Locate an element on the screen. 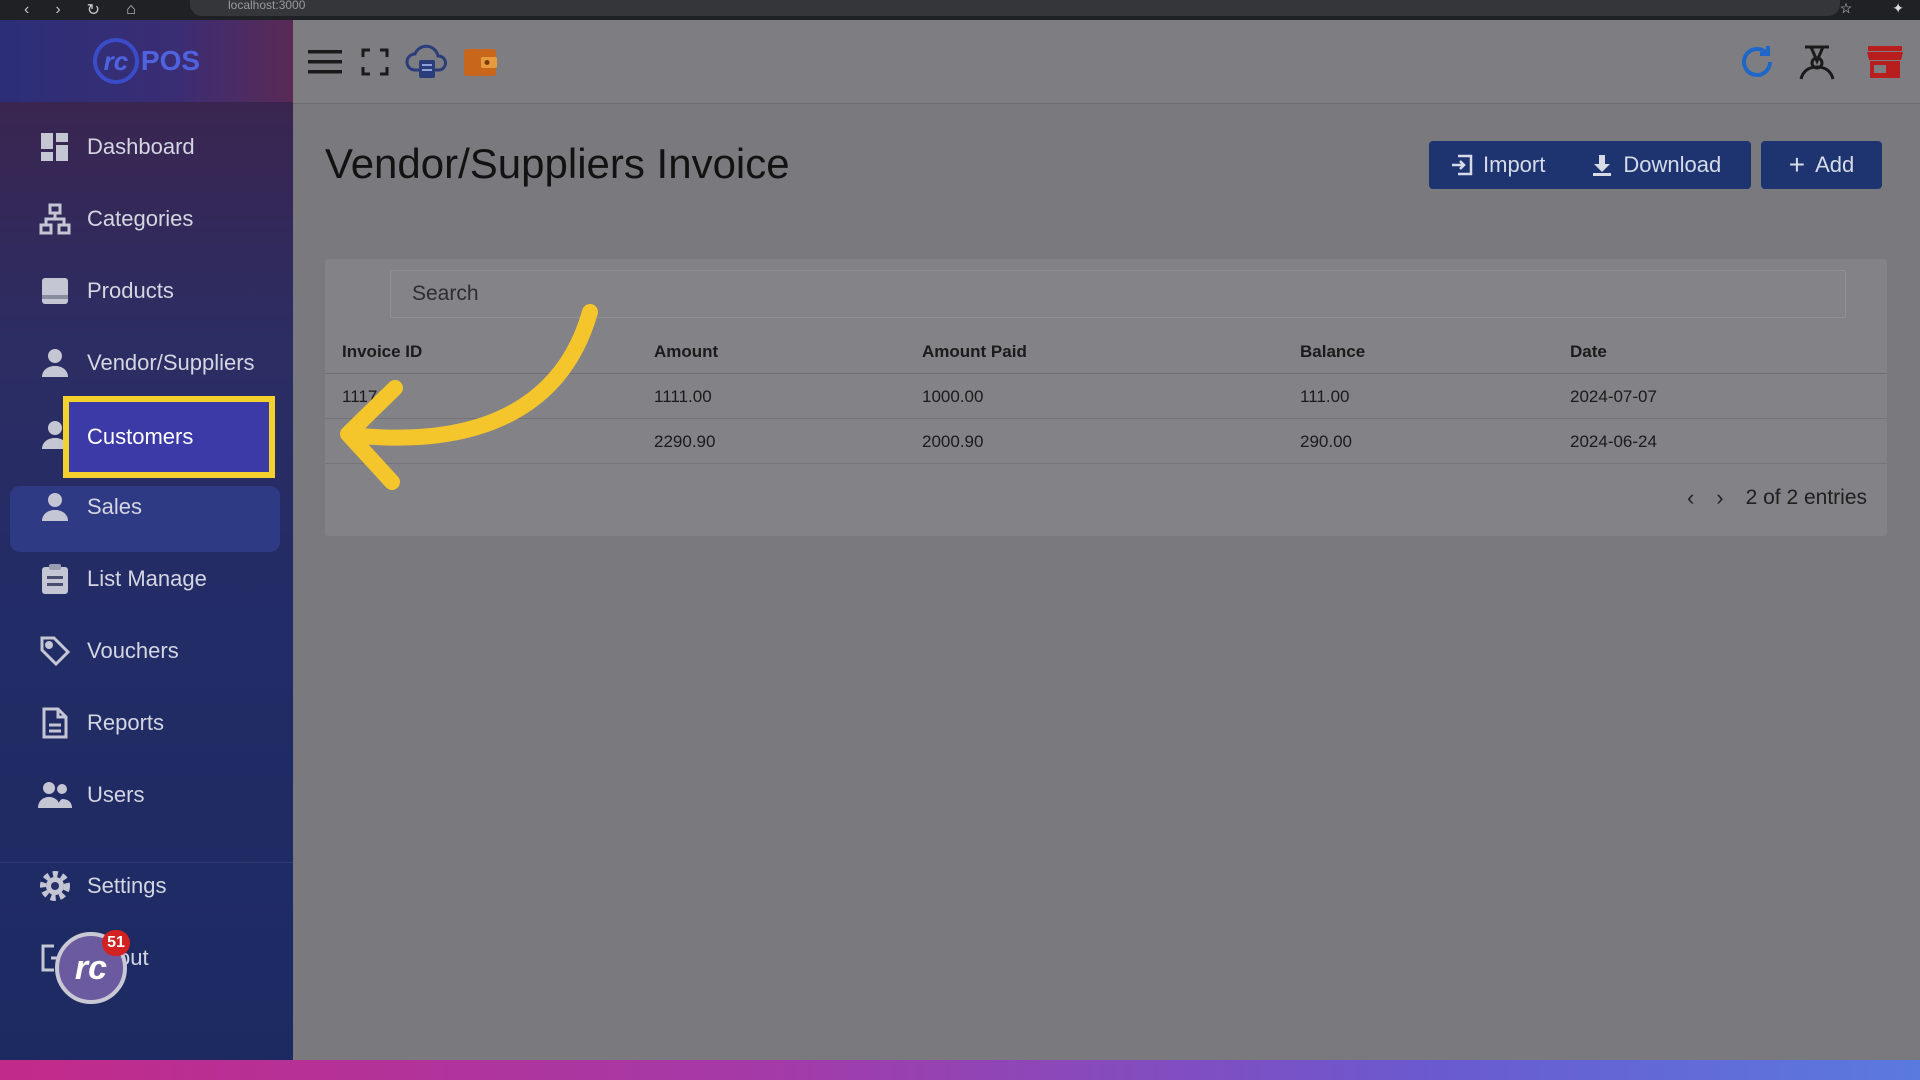 The width and height of the screenshot is (1920, 1080). add-button-label: Add is located at coordinates (1835, 164).